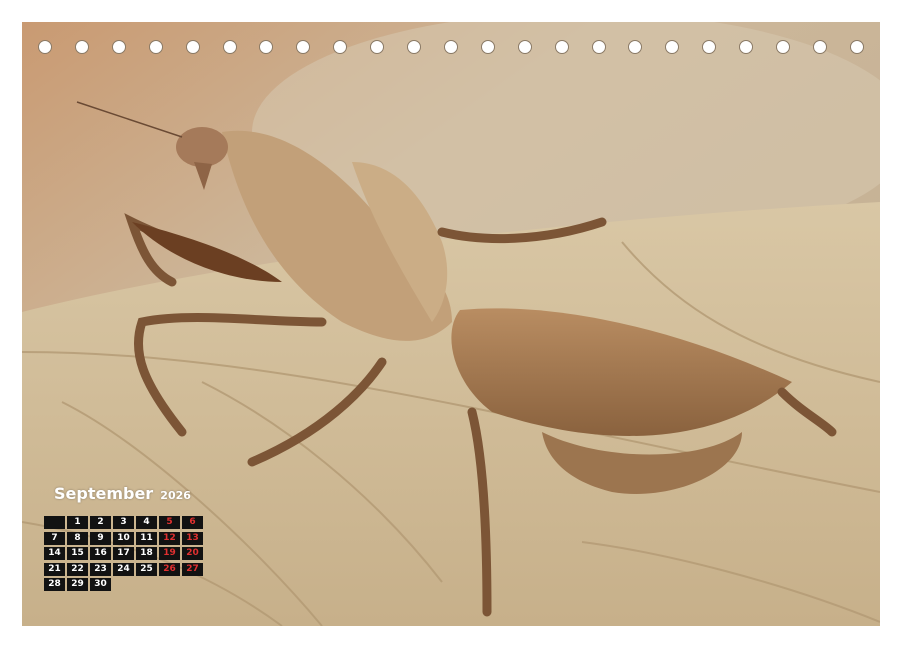 Image resolution: width=902 pixels, height=648 pixels. What do you see at coordinates (104, 493) in the screenshot?
I see `calendar-month: September` at bounding box center [104, 493].